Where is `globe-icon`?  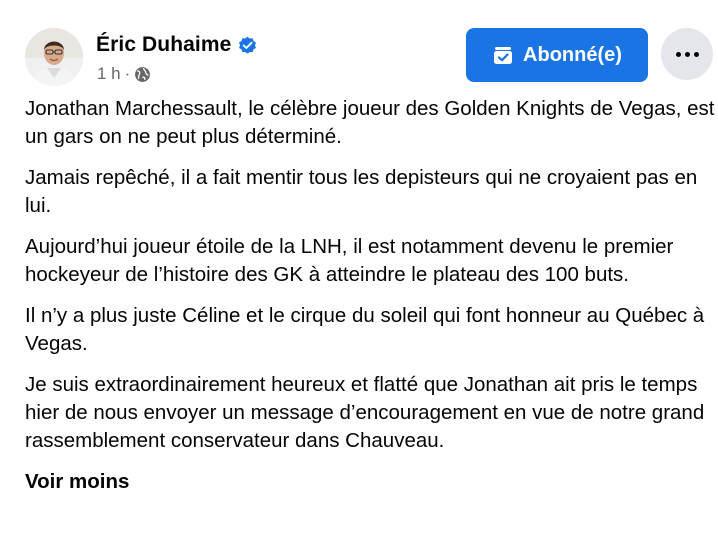
globe-icon is located at coordinates (142, 74).